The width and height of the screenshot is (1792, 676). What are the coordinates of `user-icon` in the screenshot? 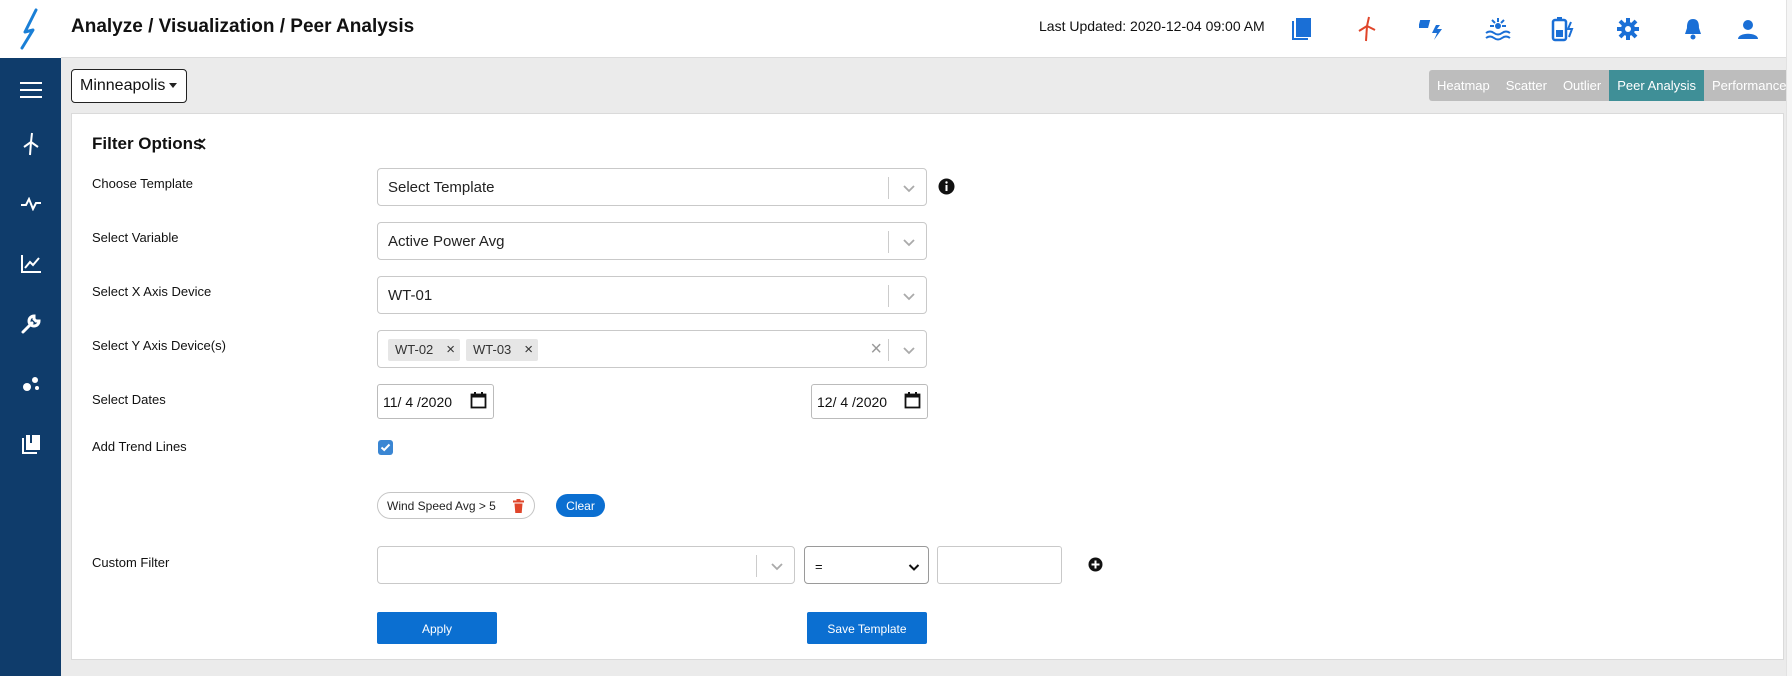 It's located at (1748, 29).